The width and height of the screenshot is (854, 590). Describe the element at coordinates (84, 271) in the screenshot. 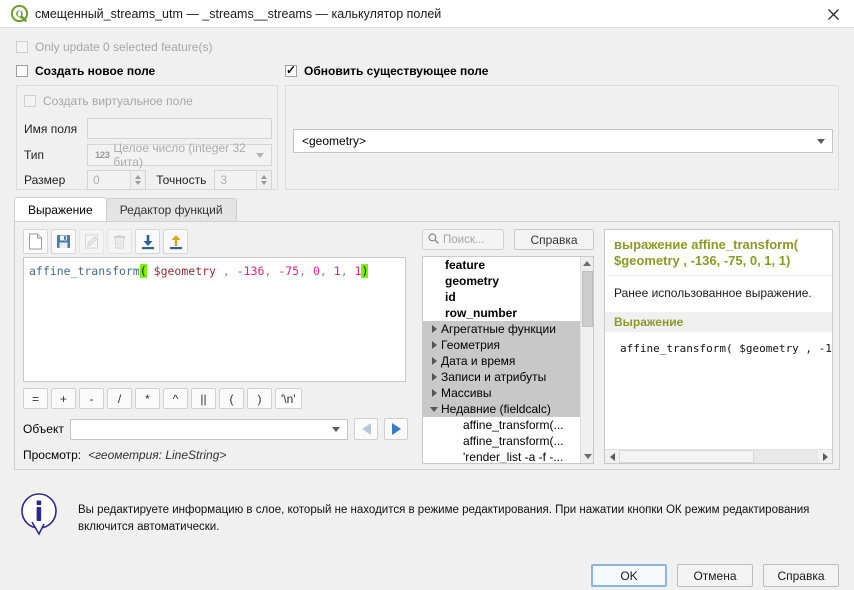

I see `expr-token-fn: affine_transform` at that location.